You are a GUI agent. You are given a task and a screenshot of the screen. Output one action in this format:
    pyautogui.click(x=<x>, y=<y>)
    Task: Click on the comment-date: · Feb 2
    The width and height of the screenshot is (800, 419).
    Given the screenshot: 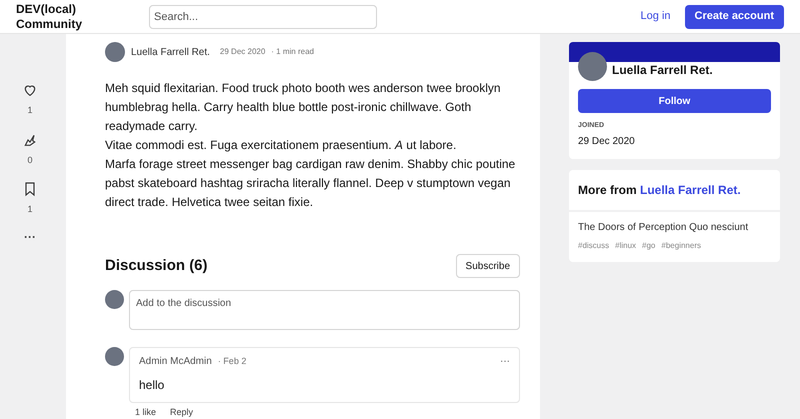 What is the action you would take?
    pyautogui.click(x=232, y=361)
    